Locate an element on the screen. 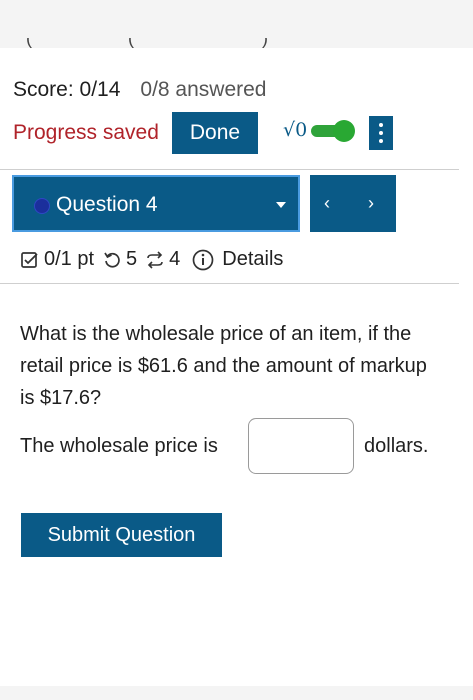 The image size is (473, 700). question-status-dot is located at coordinates (42, 206).